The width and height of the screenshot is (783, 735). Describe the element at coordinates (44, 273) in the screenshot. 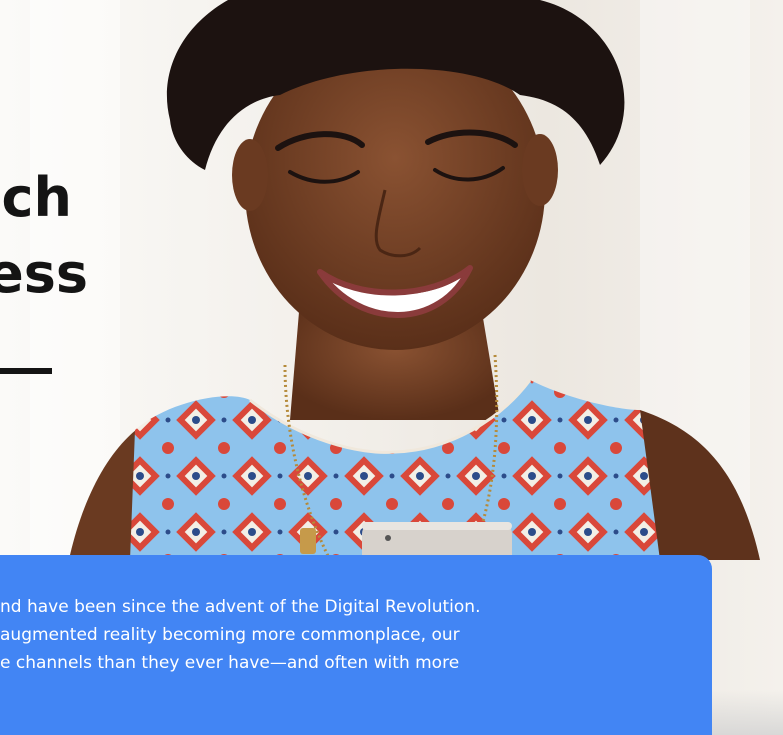

I see `hero-headline-line: ess` at that location.